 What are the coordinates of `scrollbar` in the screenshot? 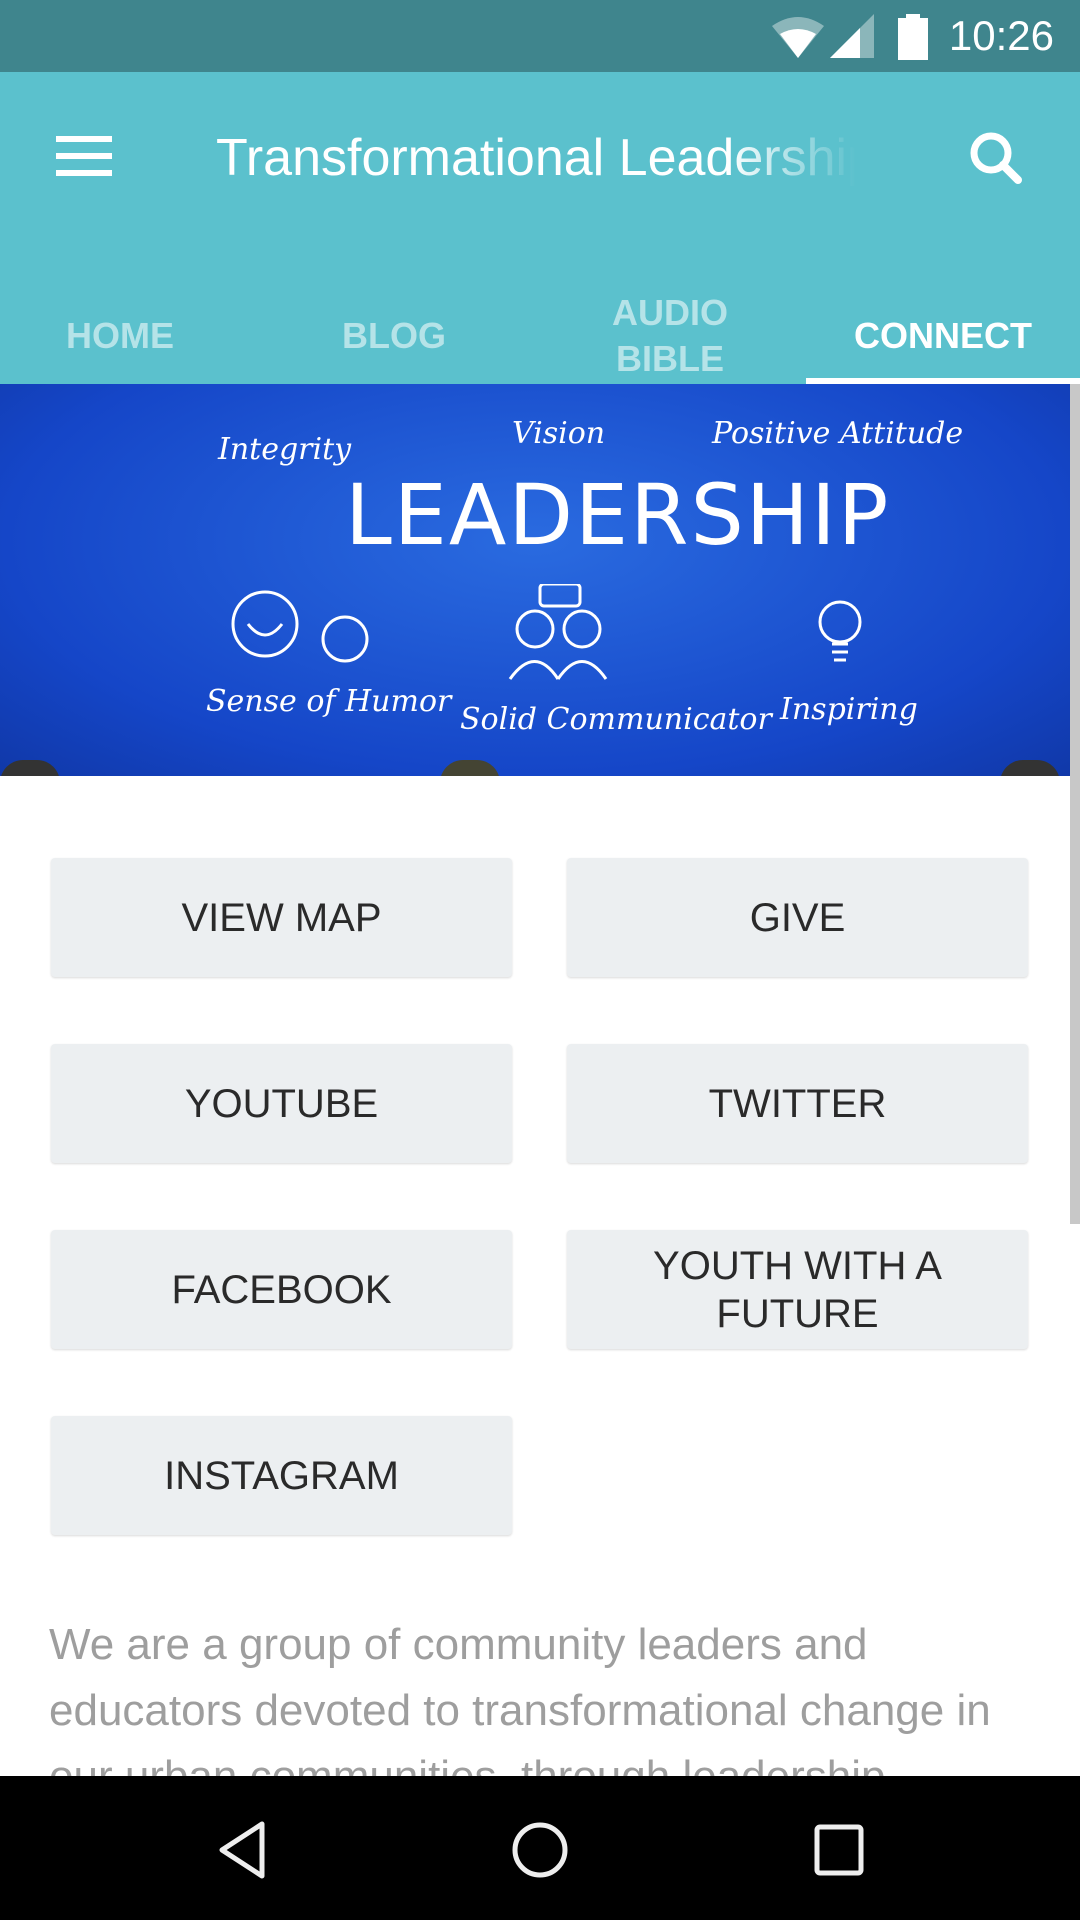 It's located at (1075, 804).